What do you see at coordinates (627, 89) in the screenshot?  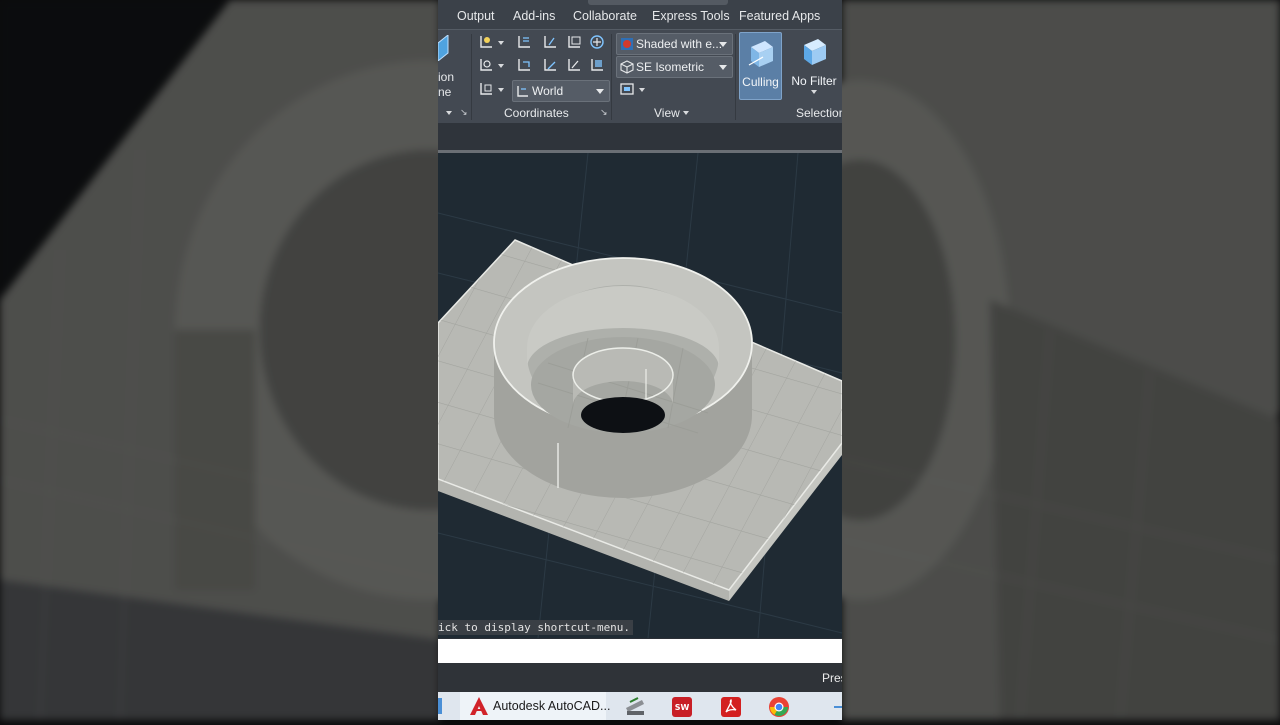 I see `viewport-config-icon` at bounding box center [627, 89].